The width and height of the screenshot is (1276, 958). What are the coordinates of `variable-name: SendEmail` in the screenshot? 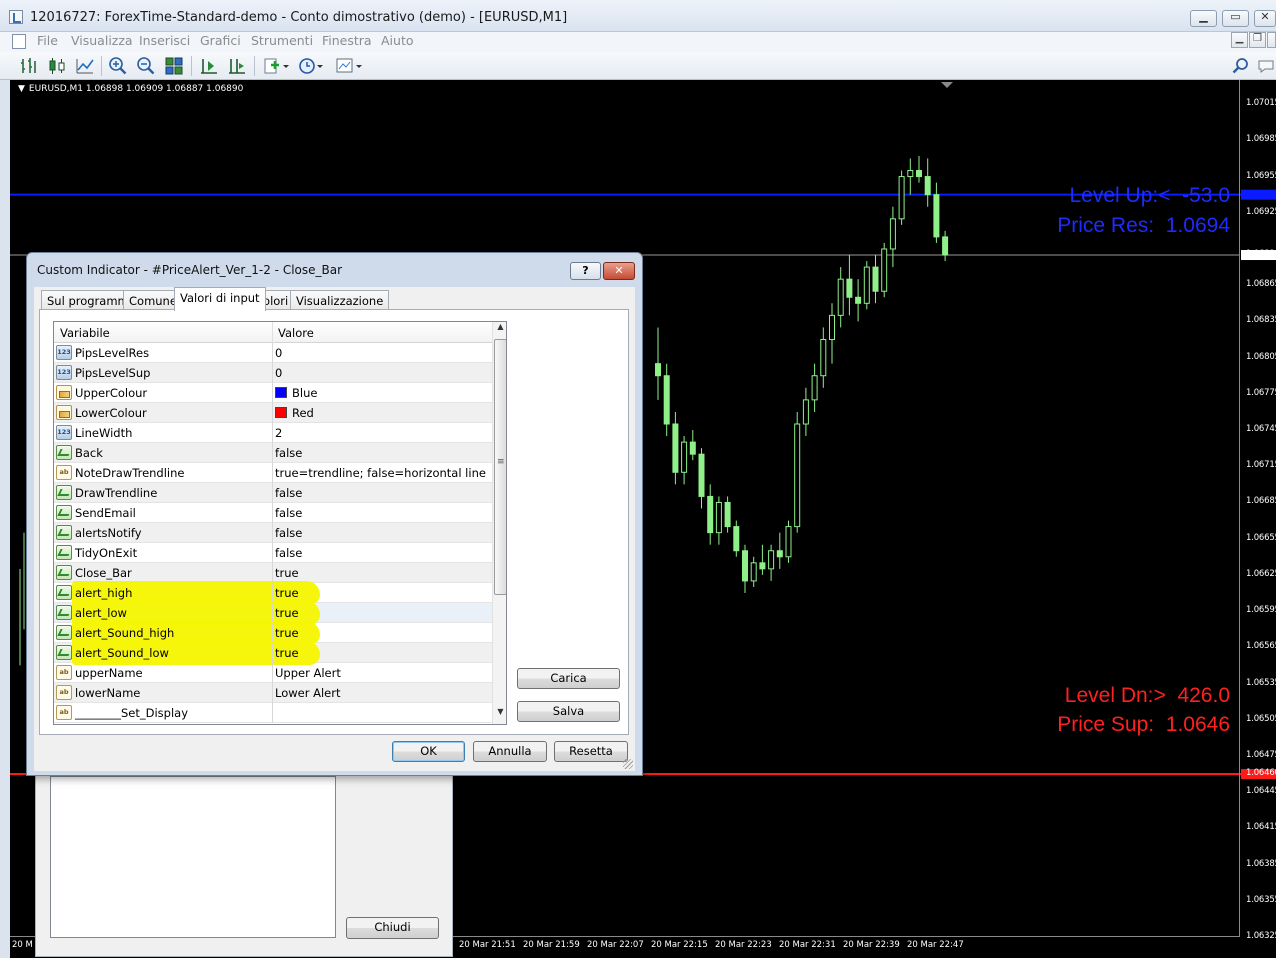 It's located at (105, 513).